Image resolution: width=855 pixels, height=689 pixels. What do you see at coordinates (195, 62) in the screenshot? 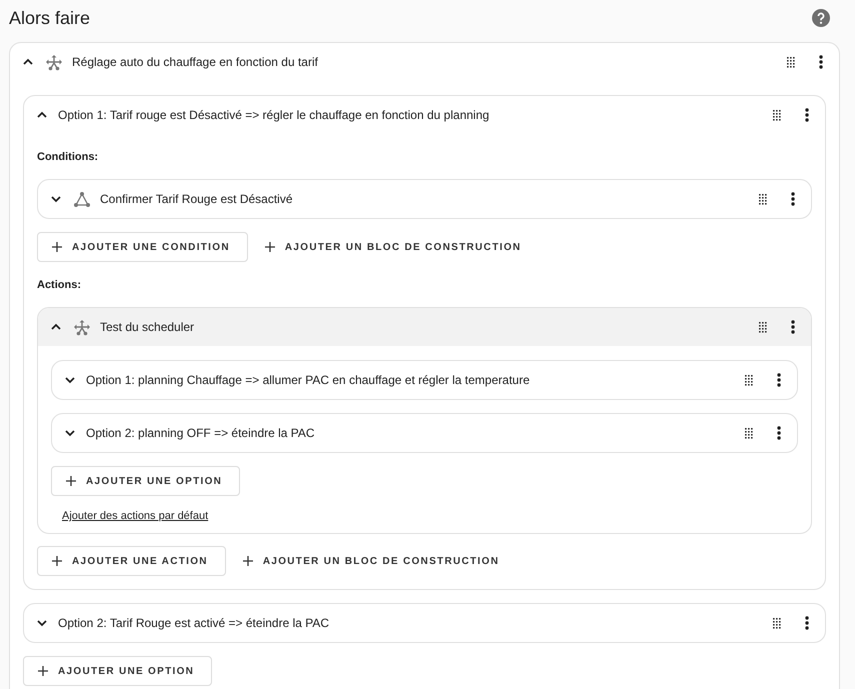
I see `block-title: Réglage auto du chauffage en fonction du tarif` at bounding box center [195, 62].